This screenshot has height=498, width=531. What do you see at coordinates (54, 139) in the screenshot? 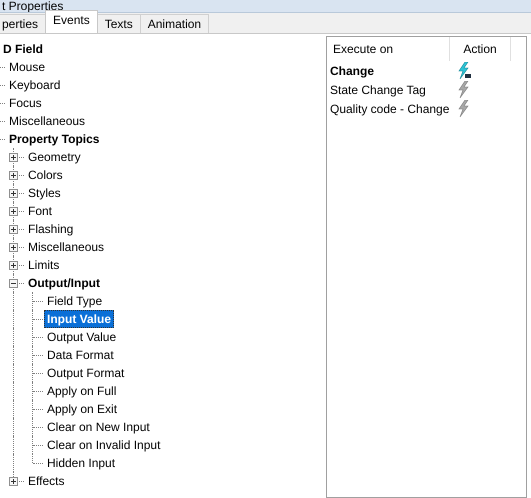
I see `tree-item: Property Topics` at bounding box center [54, 139].